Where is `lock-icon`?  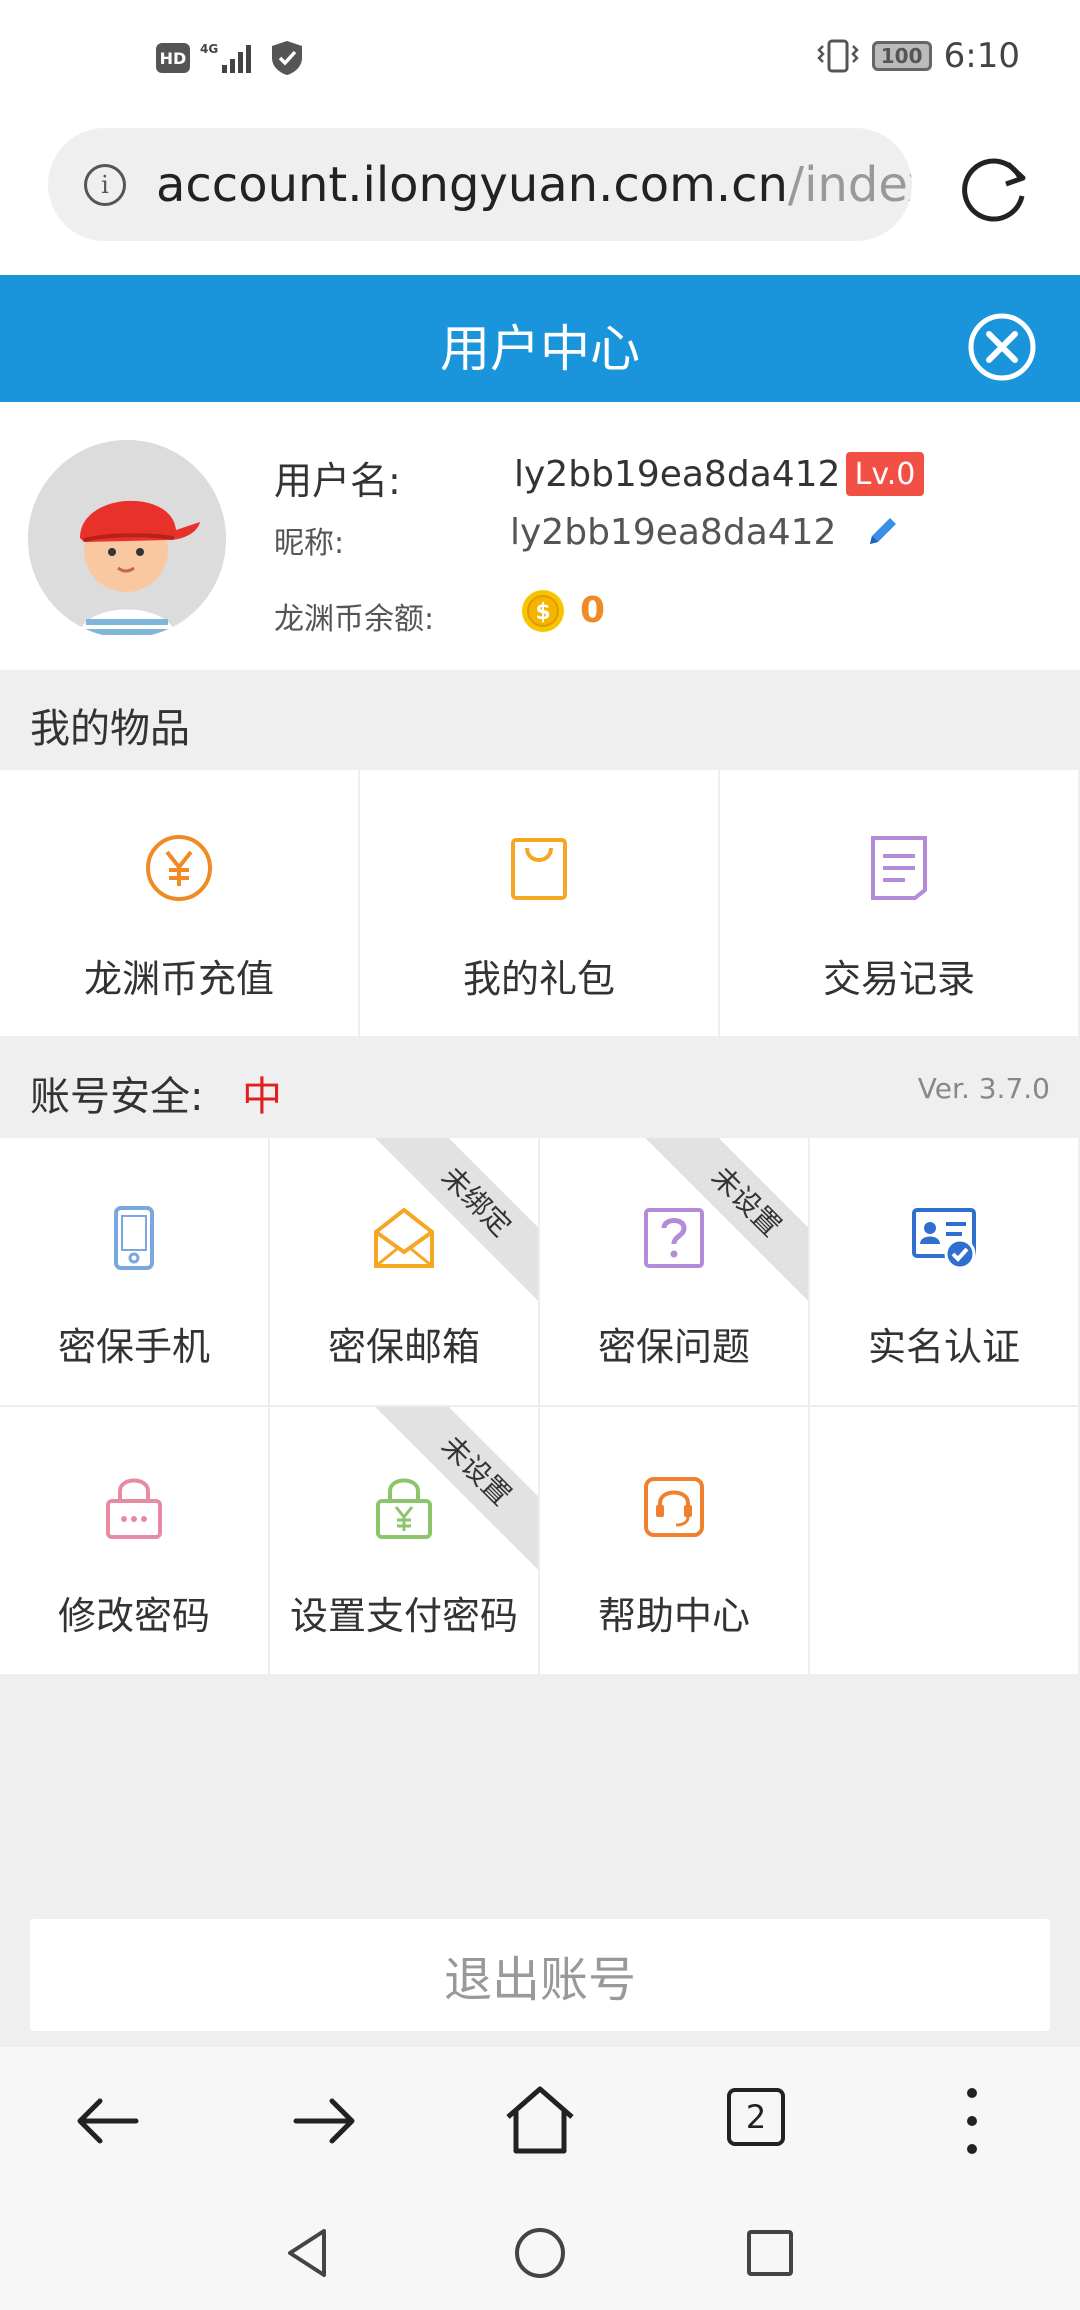 lock-icon is located at coordinates (134, 1508).